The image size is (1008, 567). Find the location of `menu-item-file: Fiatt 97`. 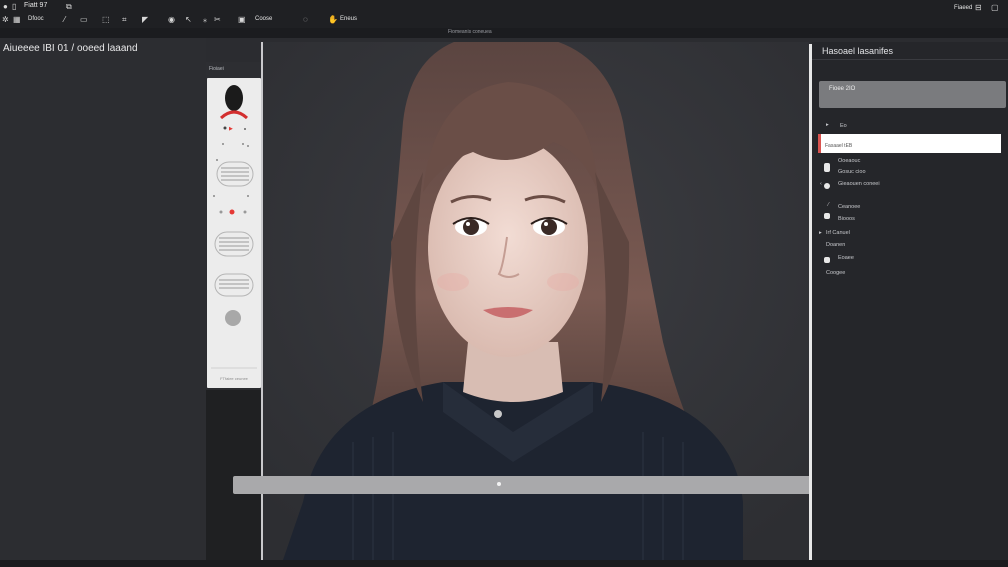

menu-item-file: Fiatt 97 is located at coordinates (35, 5).